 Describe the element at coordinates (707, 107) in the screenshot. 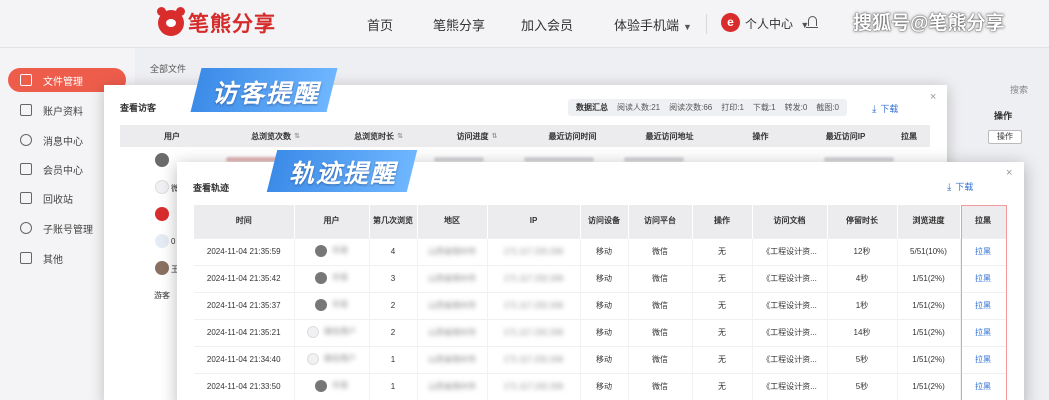

I see `stats-summary: 数据汇总 阅读人数:21 阅读次数:66 打印:1 下载:1 转发:0 截图:0` at that location.